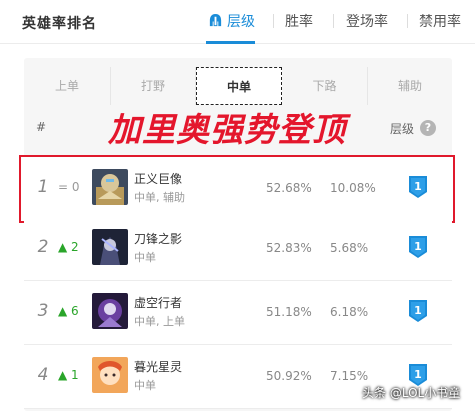  Describe the element at coordinates (428, 128) in the screenshot. I see `help-icon: ?` at that location.